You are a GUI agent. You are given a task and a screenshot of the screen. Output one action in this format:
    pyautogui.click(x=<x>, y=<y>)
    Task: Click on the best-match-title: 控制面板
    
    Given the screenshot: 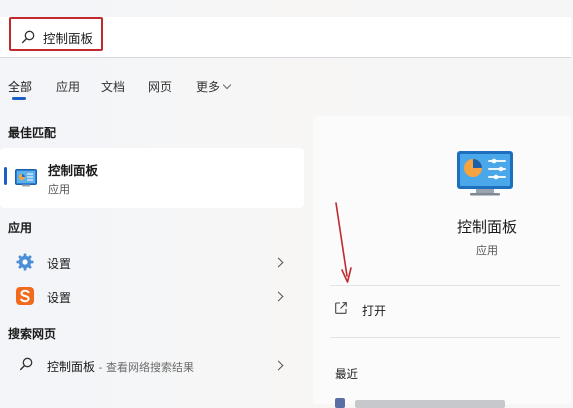 What is the action you would take?
    pyautogui.click(x=73, y=170)
    